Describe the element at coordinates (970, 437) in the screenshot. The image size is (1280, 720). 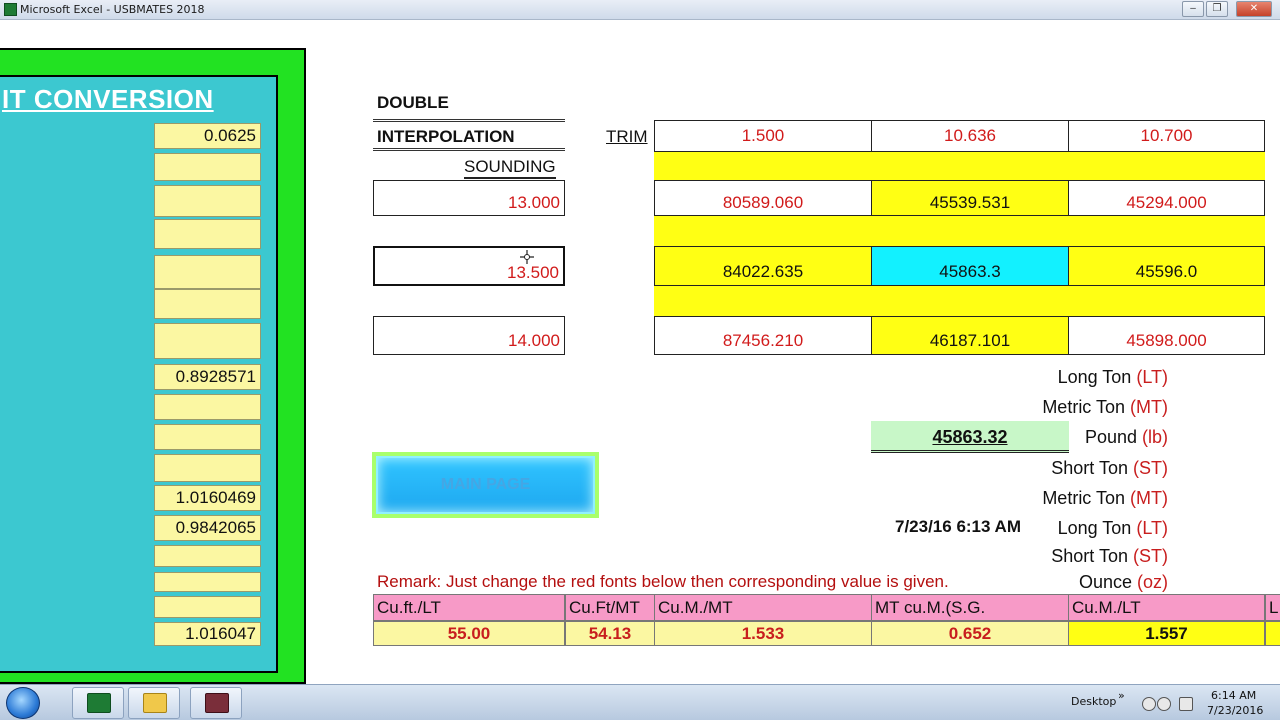
I see `interpolation-result: 45863.32` at that location.